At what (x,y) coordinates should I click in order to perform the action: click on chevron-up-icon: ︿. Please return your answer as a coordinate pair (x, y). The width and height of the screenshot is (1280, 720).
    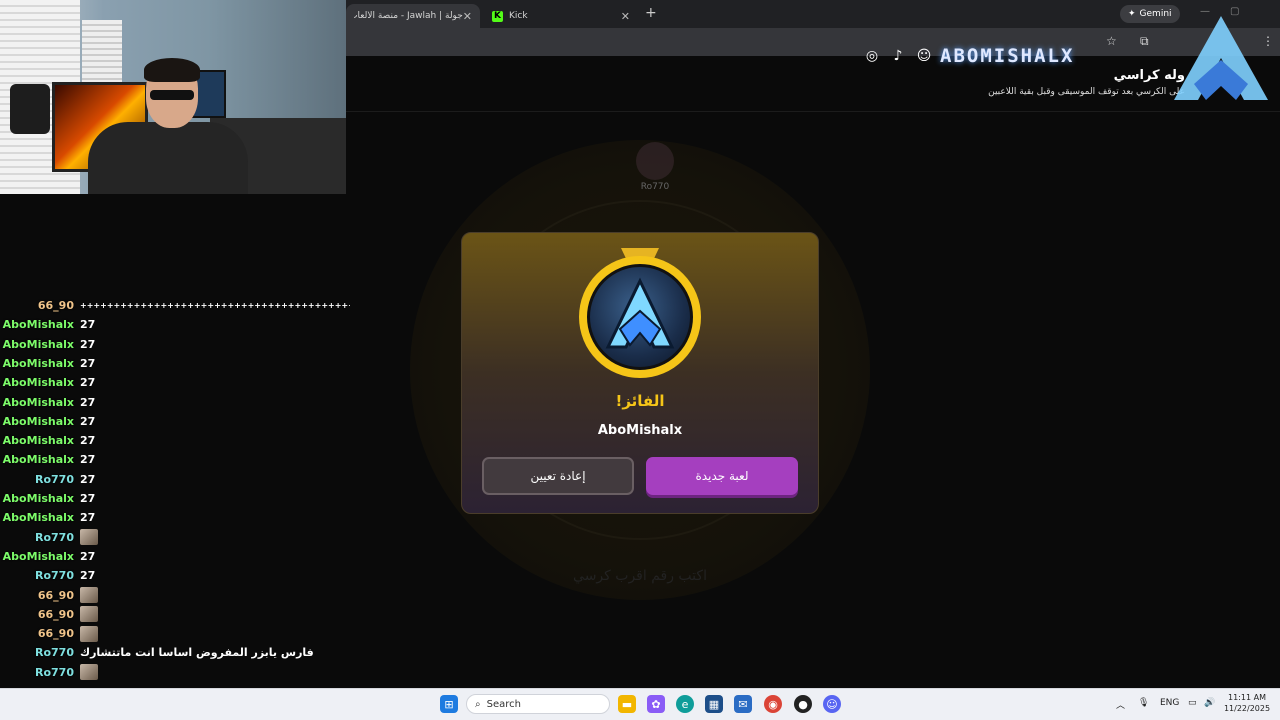
    Looking at the image, I should click on (1120, 704).